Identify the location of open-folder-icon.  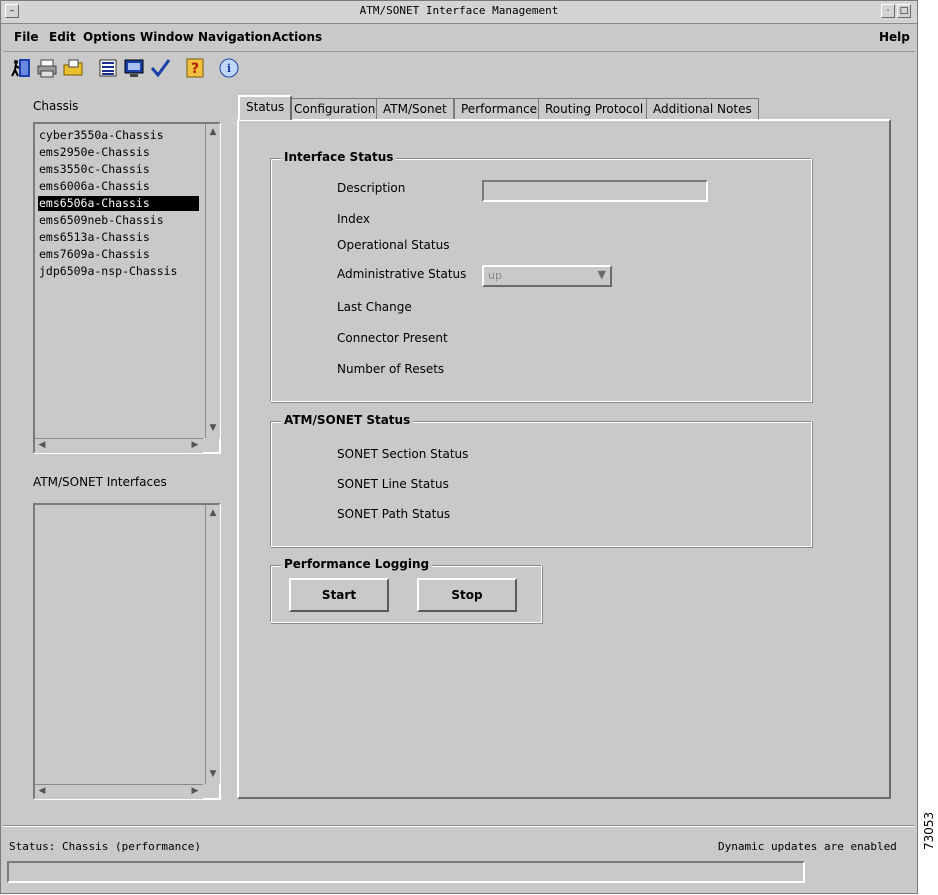
(73, 68).